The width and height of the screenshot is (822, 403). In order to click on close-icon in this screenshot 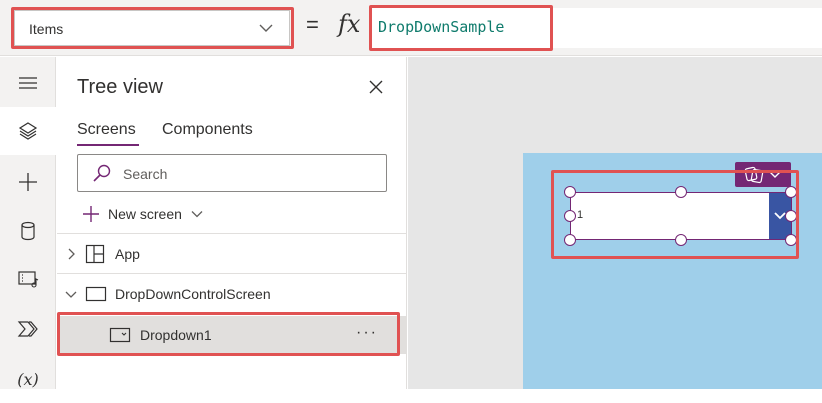, I will do `click(376, 89)`.